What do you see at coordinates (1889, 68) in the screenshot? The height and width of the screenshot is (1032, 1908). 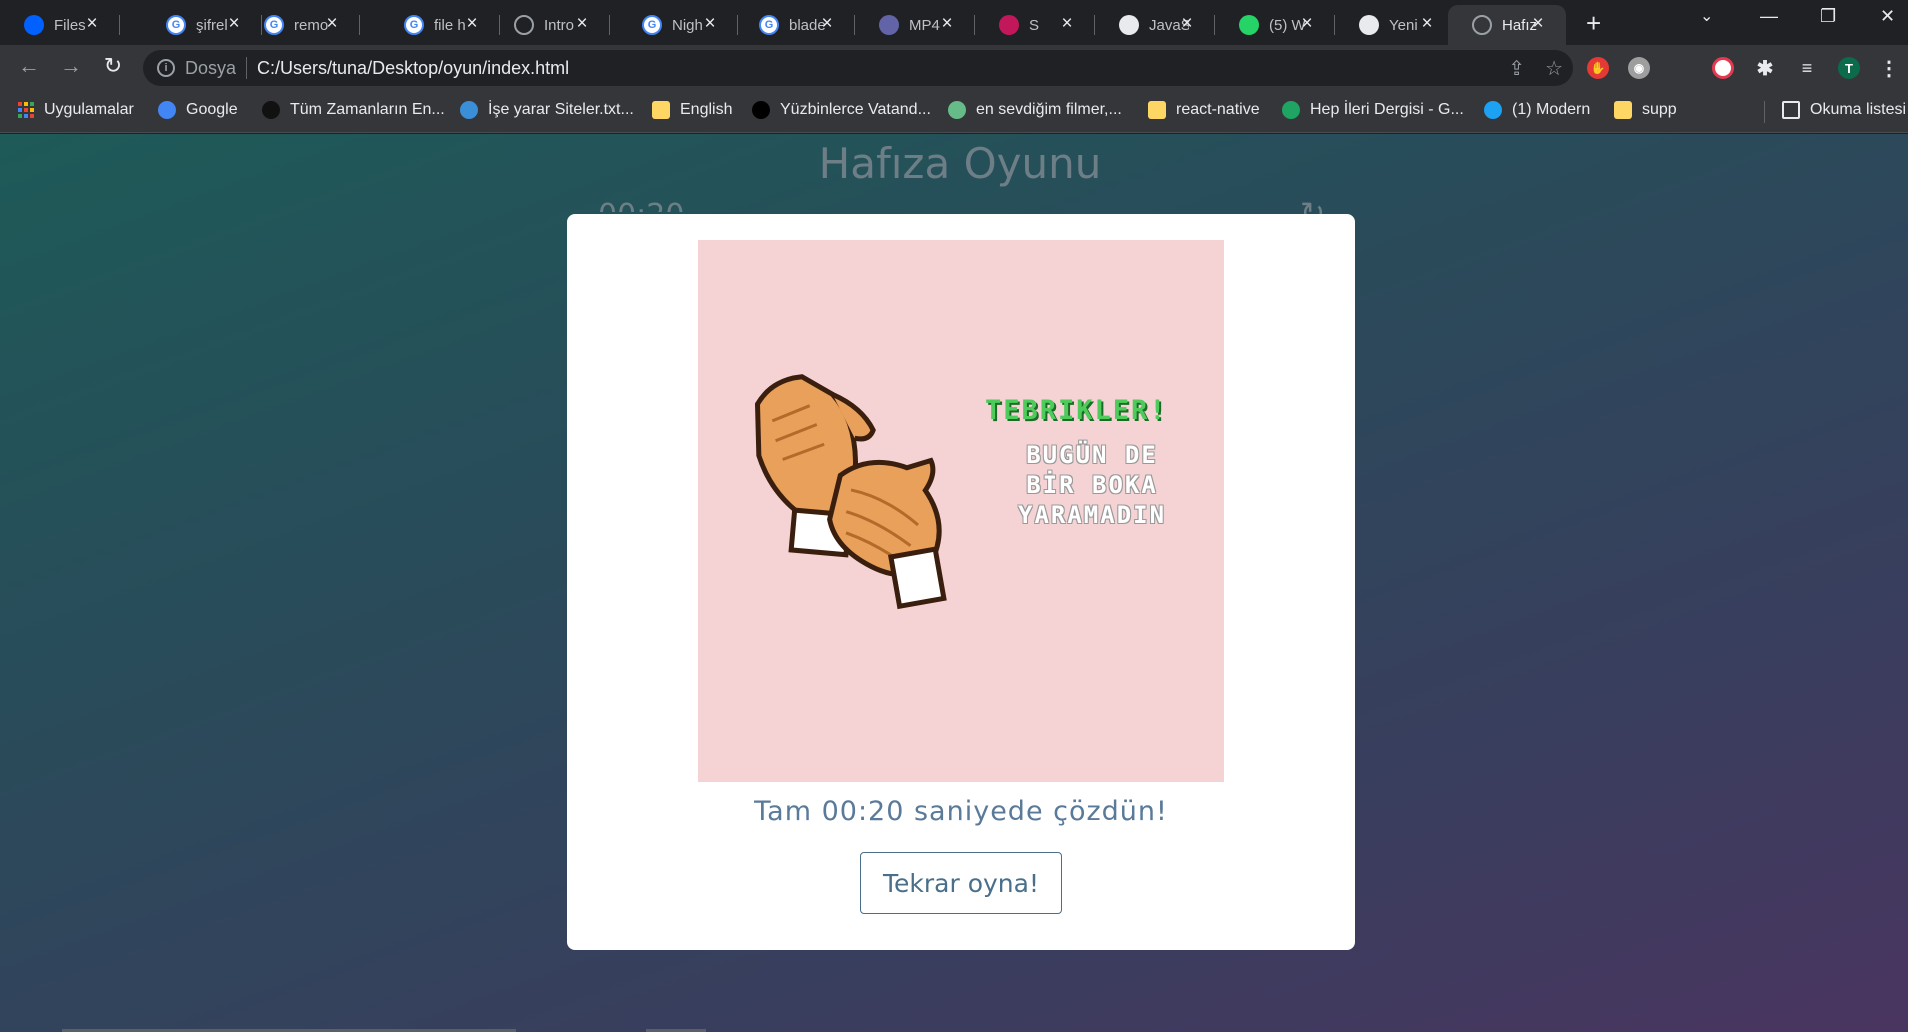 I see `kebab-menu-icon: ⋮` at bounding box center [1889, 68].